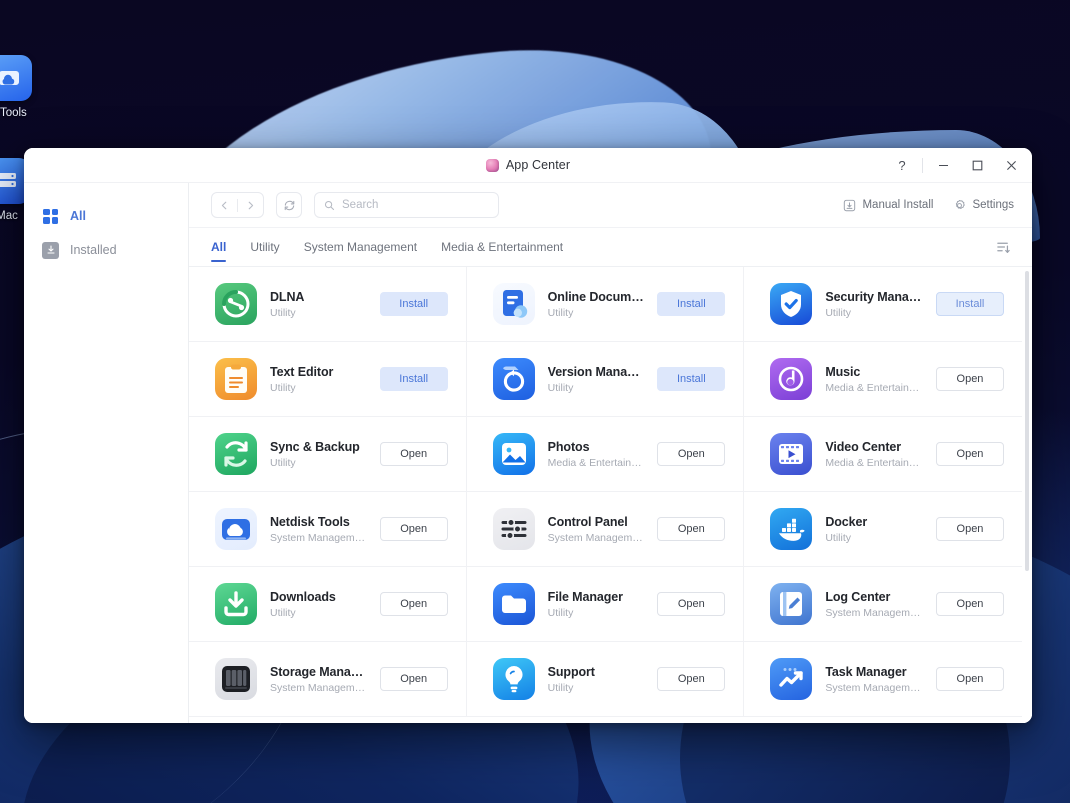 The height and width of the screenshot is (803, 1070). What do you see at coordinates (587, 521) in the screenshot?
I see `app-name: Control Panel` at bounding box center [587, 521].